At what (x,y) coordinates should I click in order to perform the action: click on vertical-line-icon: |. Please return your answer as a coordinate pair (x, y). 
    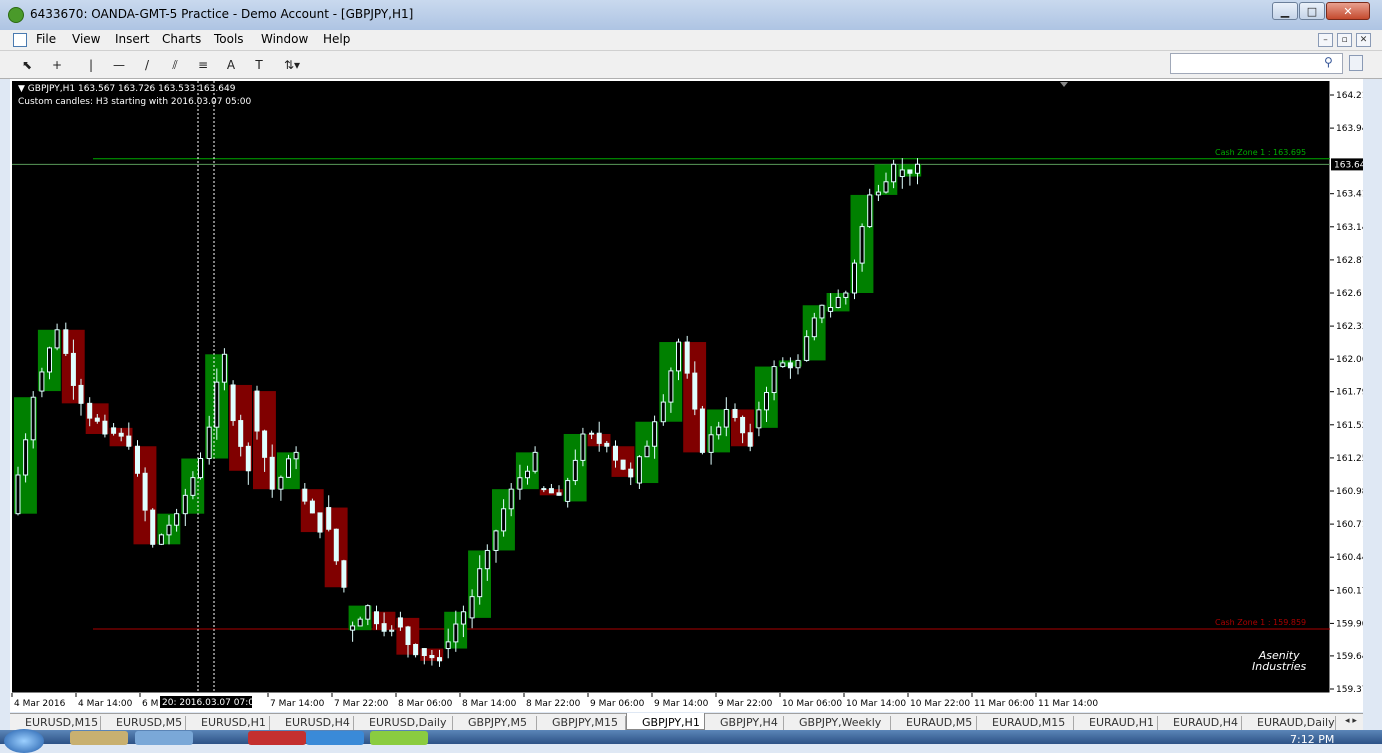
    Looking at the image, I should click on (91, 65).